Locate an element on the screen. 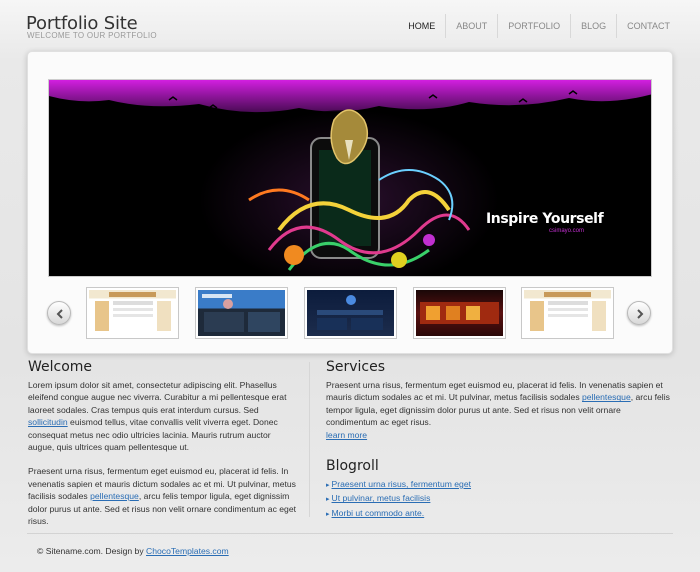 The image size is (700, 572). site-tagline: WELCOME TO OUR PORTFOLIO is located at coordinates (92, 35).